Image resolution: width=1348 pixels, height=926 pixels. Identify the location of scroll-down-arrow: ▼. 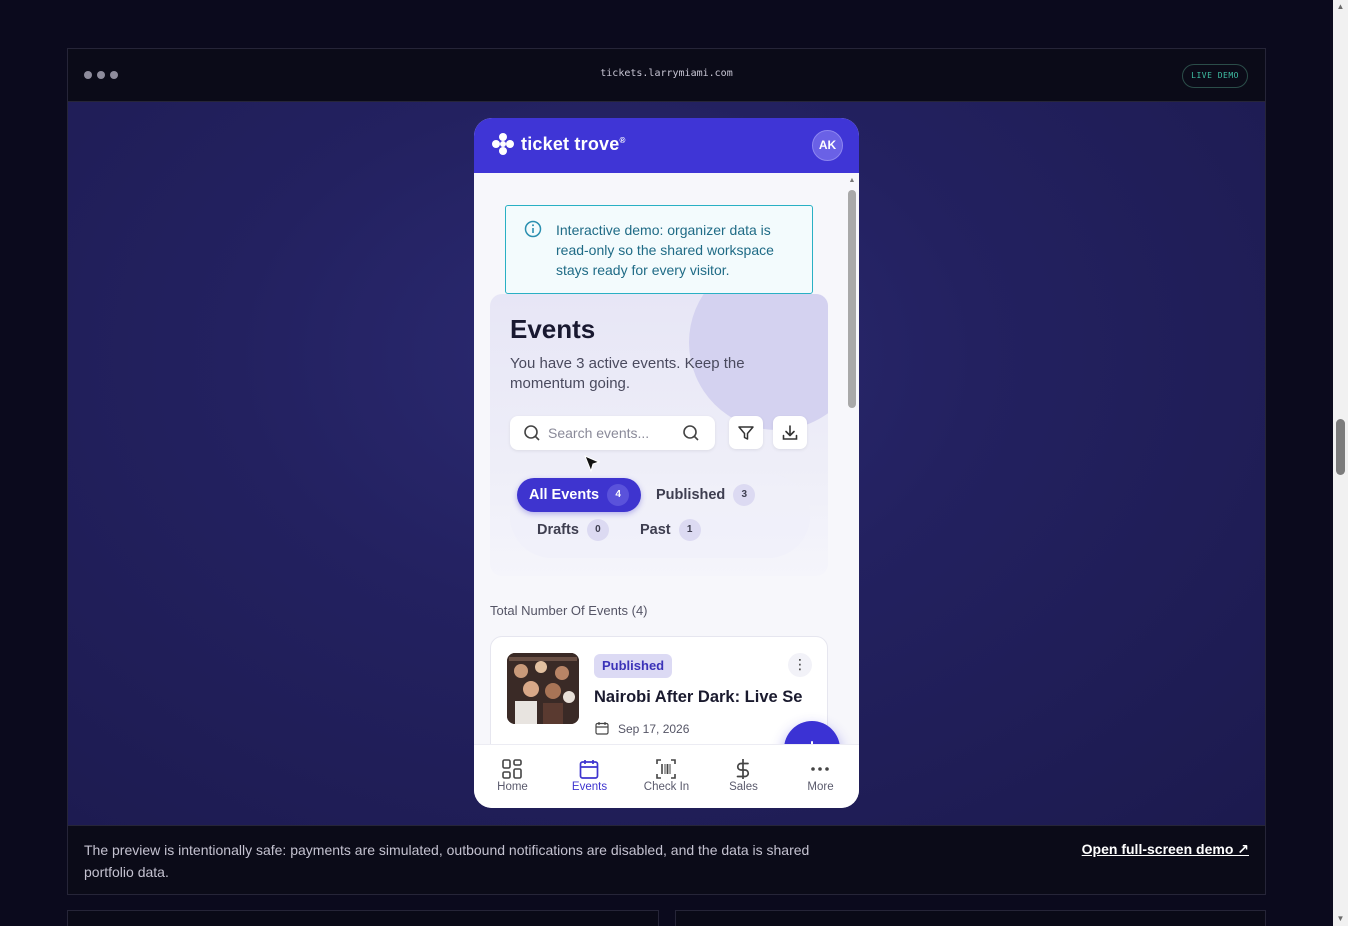
(1340, 919).